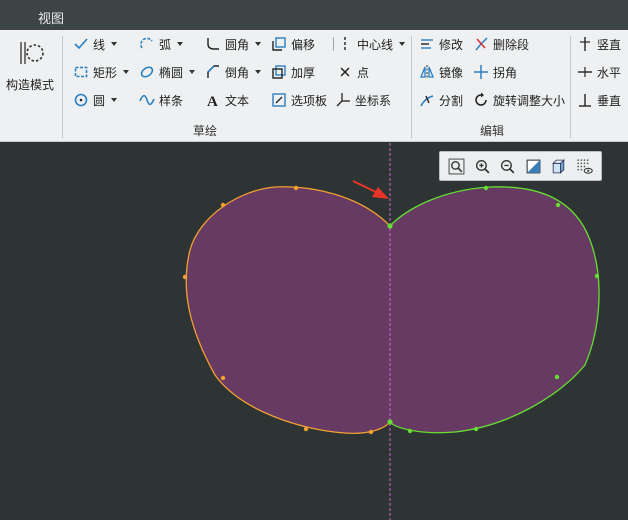 The width and height of the screenshot is (628, 520). I want to click on rectangle-button: 矩形, so click(101, 72).